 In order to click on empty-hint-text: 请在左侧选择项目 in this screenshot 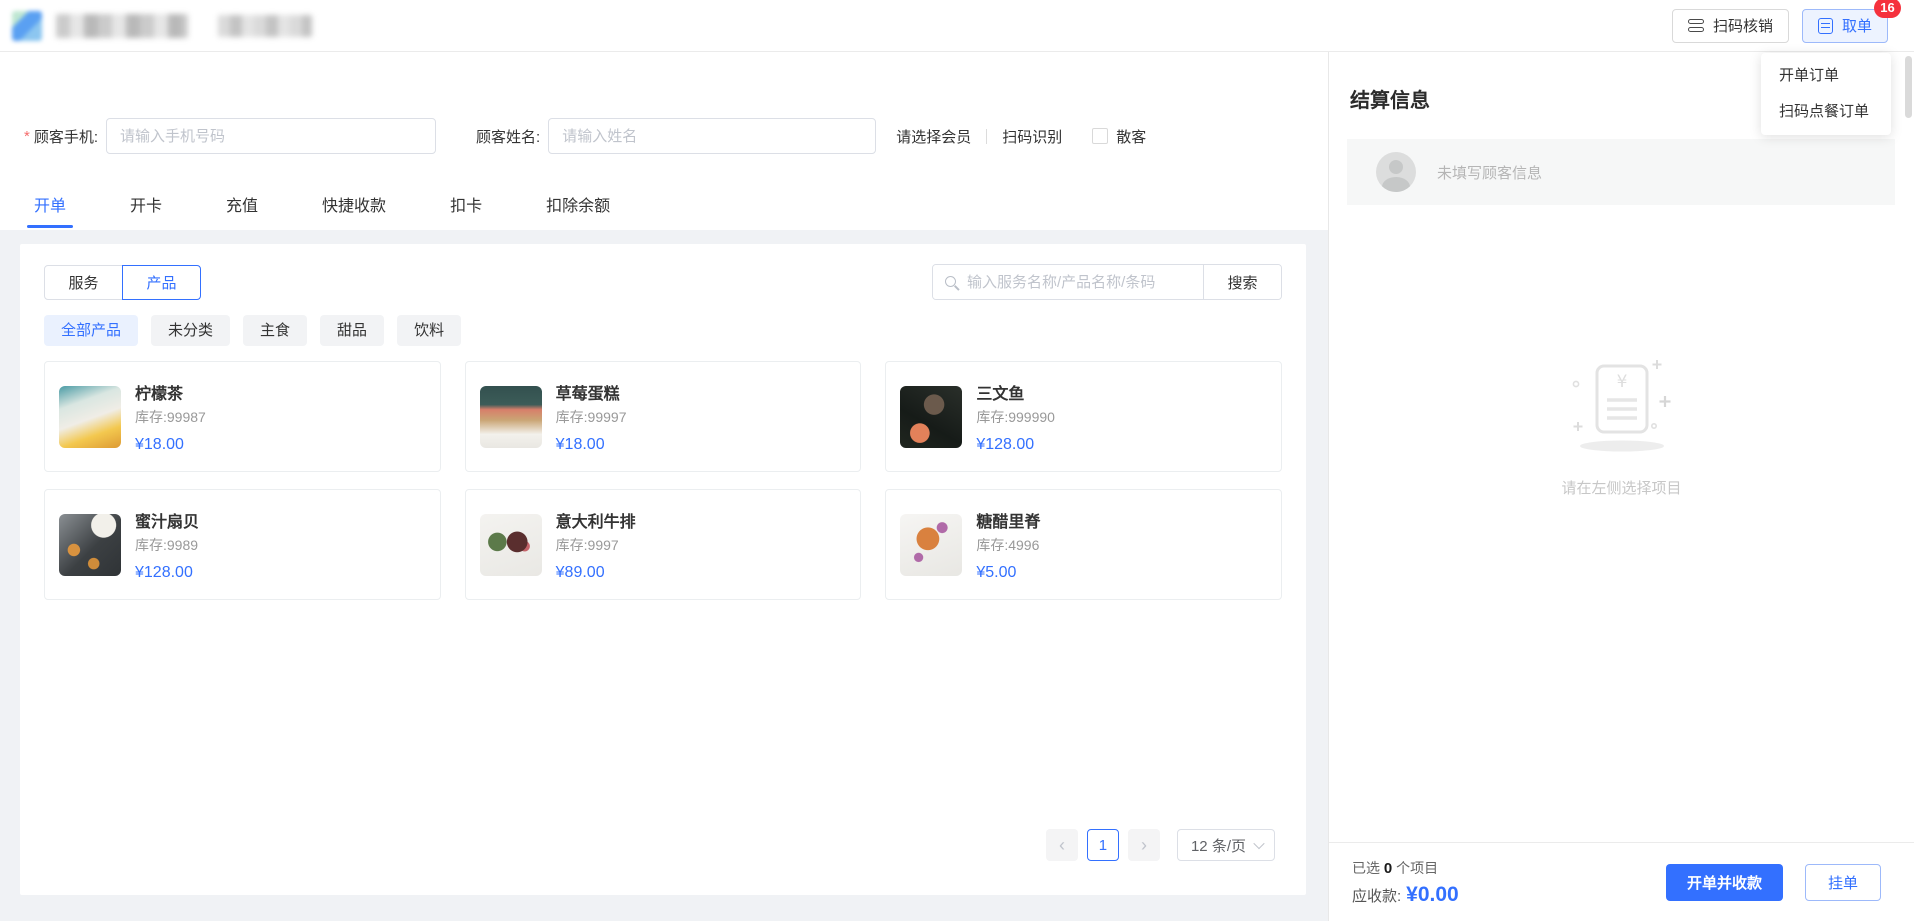, I will do `click(1621, 488)`.